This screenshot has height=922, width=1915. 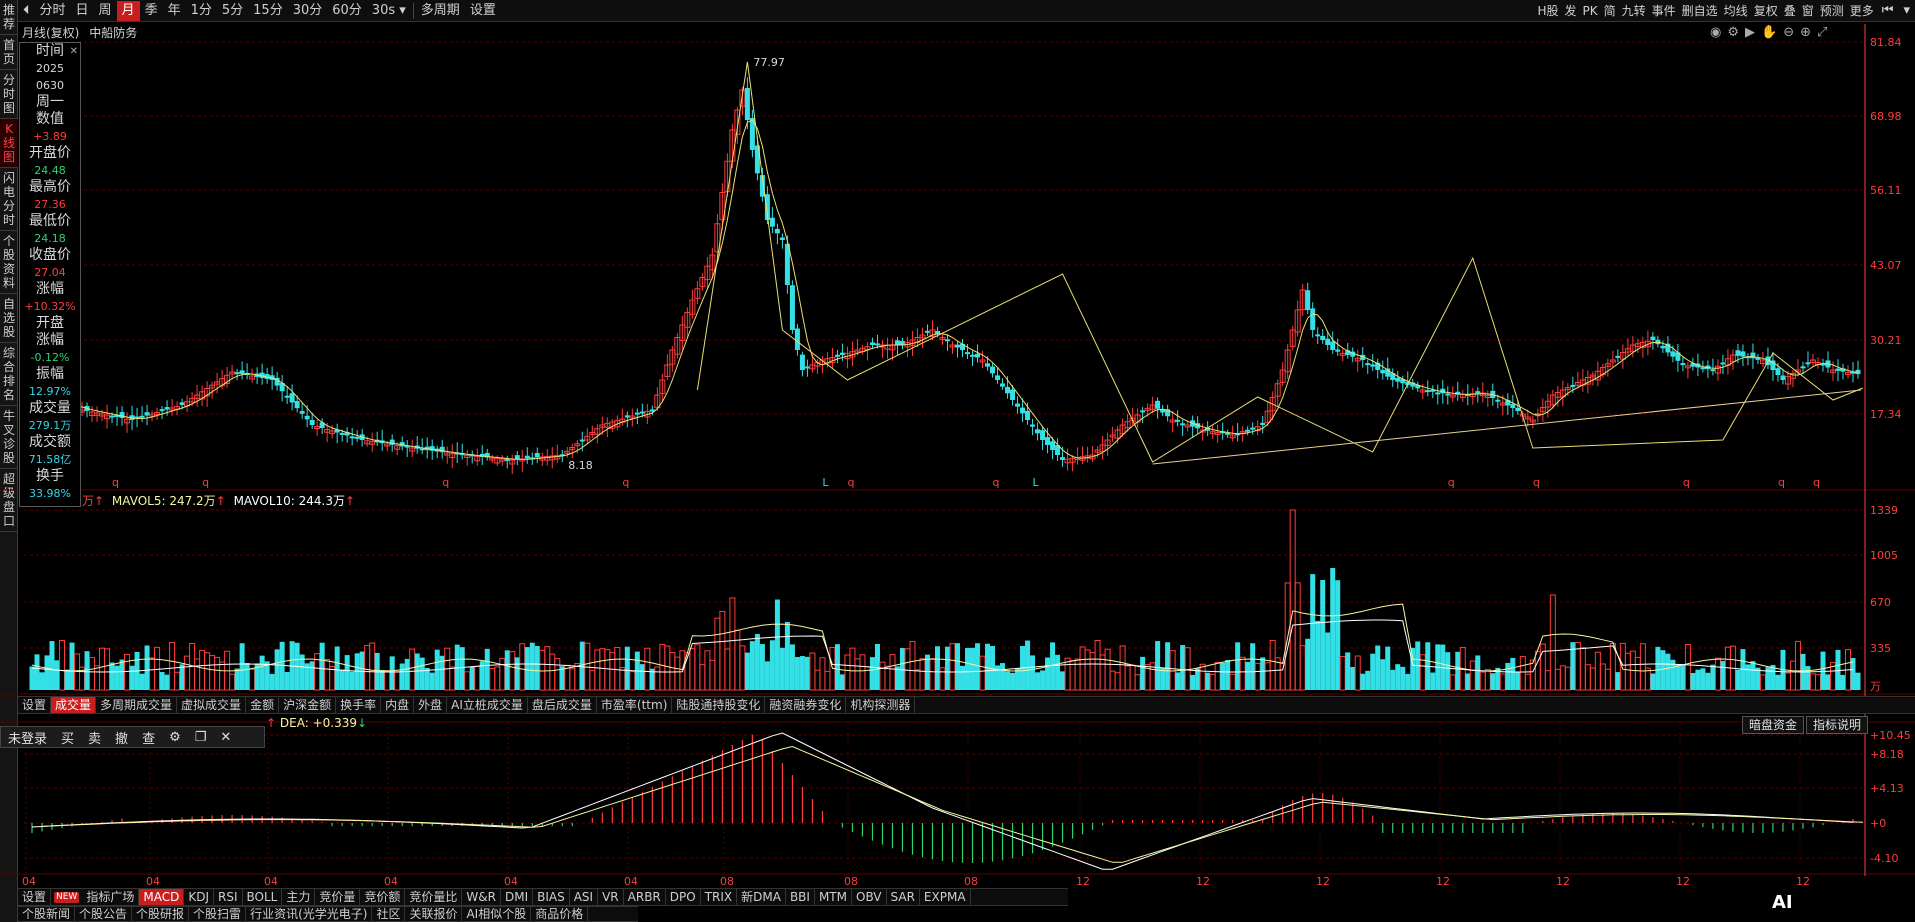 I want to click on trade-bar-item-7: ✕, so click(x=225, y=737).